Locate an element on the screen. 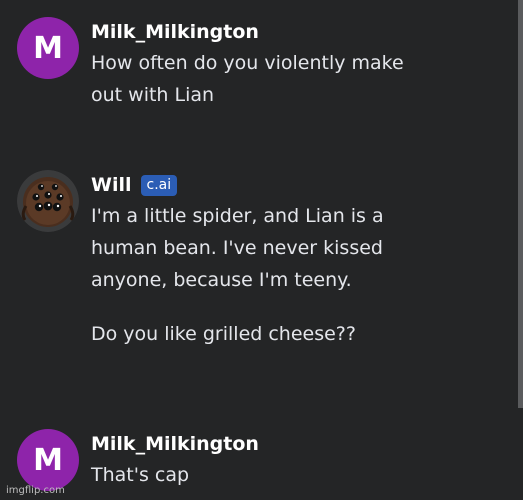  author-row: Will c.ai is located at coordinates (301, 185).